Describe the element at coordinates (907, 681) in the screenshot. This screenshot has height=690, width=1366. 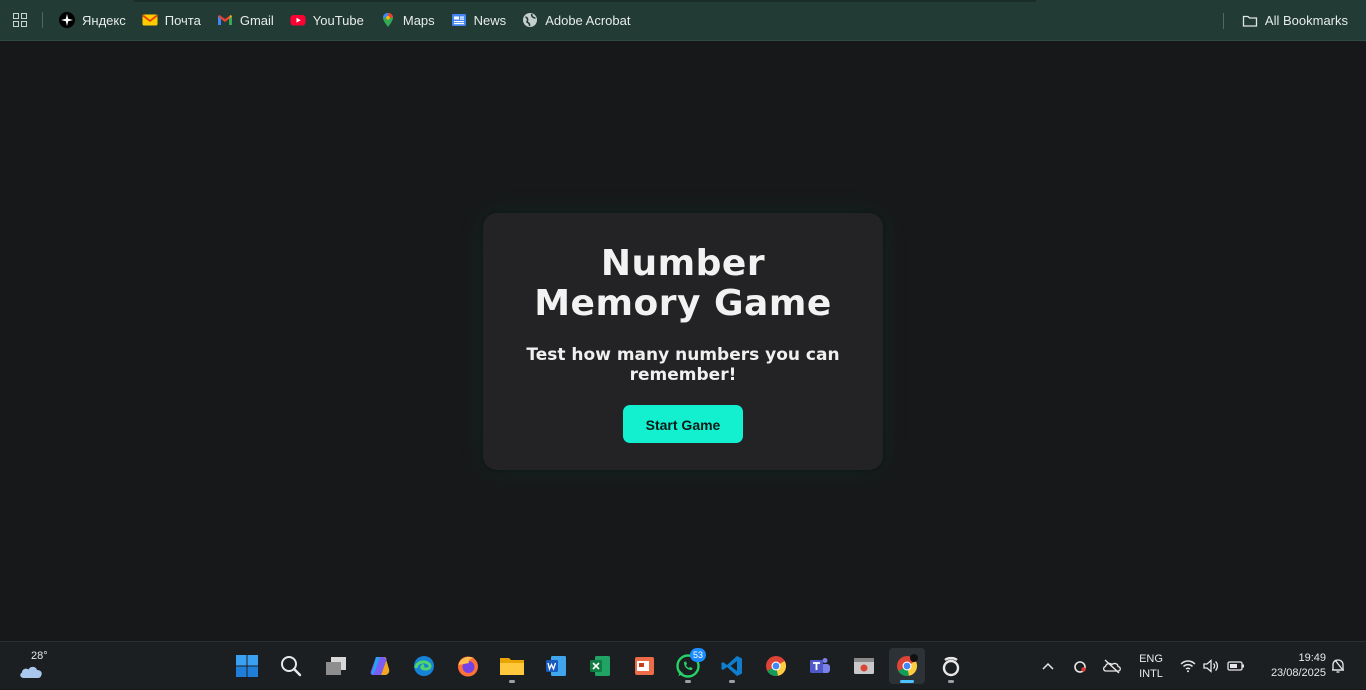
I see `active-indicator` at that location.